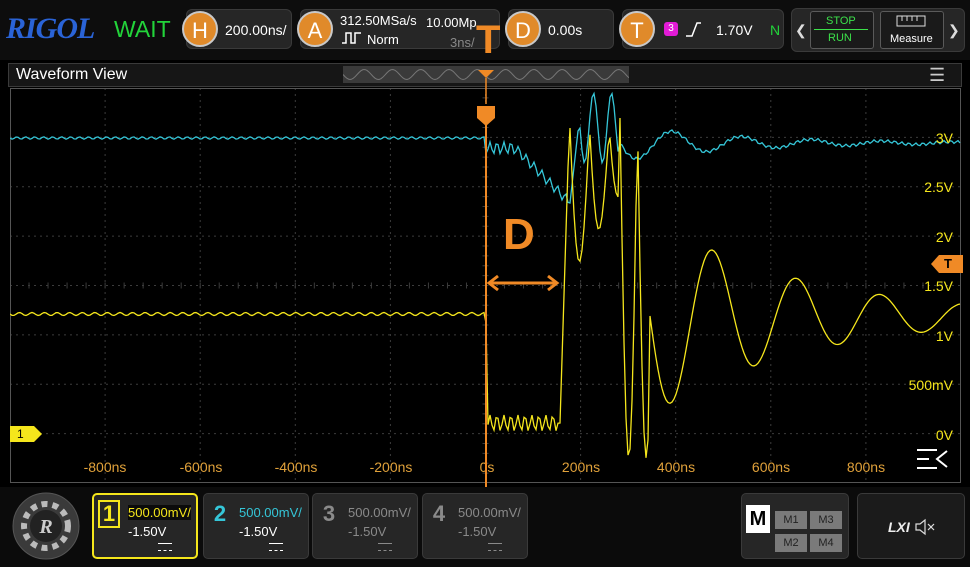 This screenshot has height=567, width=970. What do you see at coordinates (671, 29) in the screenshot?
I see `trigger-source-badge: 3` at bounding box center [671, 29].